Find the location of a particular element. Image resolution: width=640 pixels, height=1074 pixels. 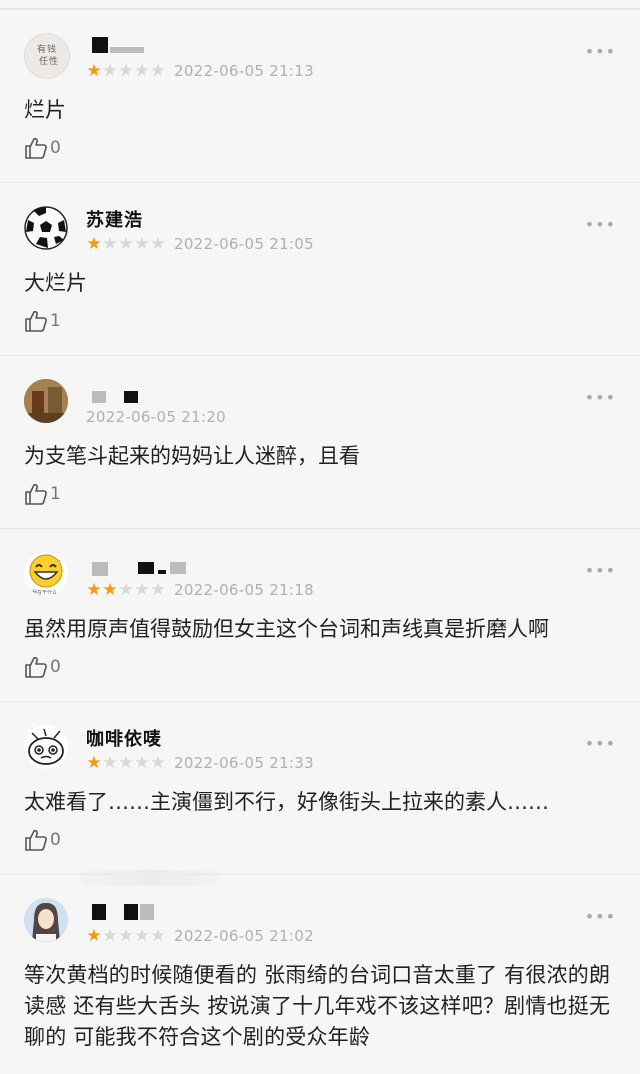

review-meta: 2022-06-05 21:20 is located at coordinates (156, 417).